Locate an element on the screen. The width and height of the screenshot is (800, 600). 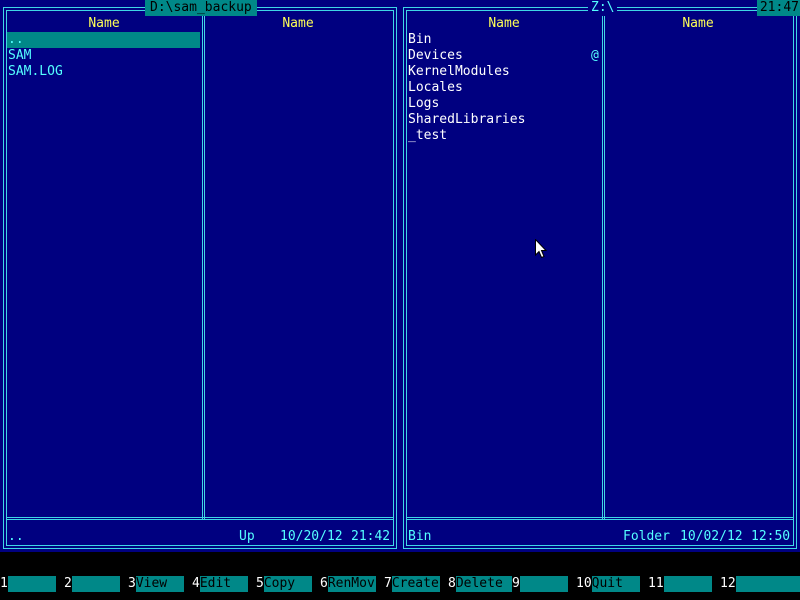
fkey-8-delete: 8Delete is located at coordinates (480, 584).